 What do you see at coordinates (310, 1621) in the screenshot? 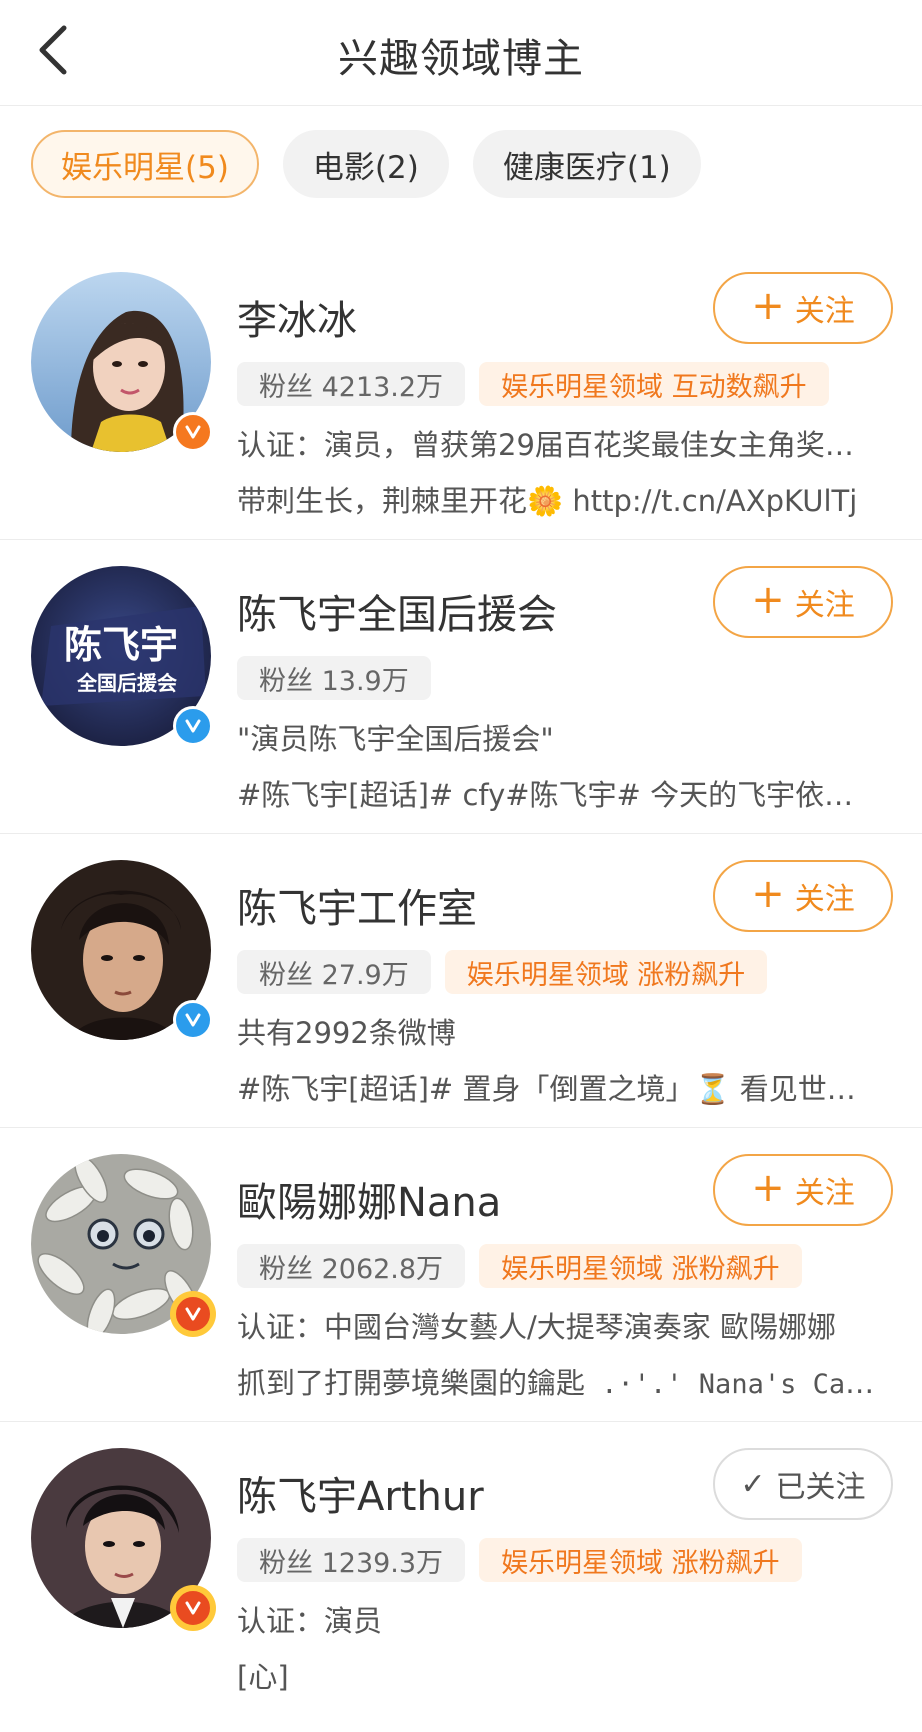
I see `verification-text: 认证：演员` at bounding box center [310, 1621].